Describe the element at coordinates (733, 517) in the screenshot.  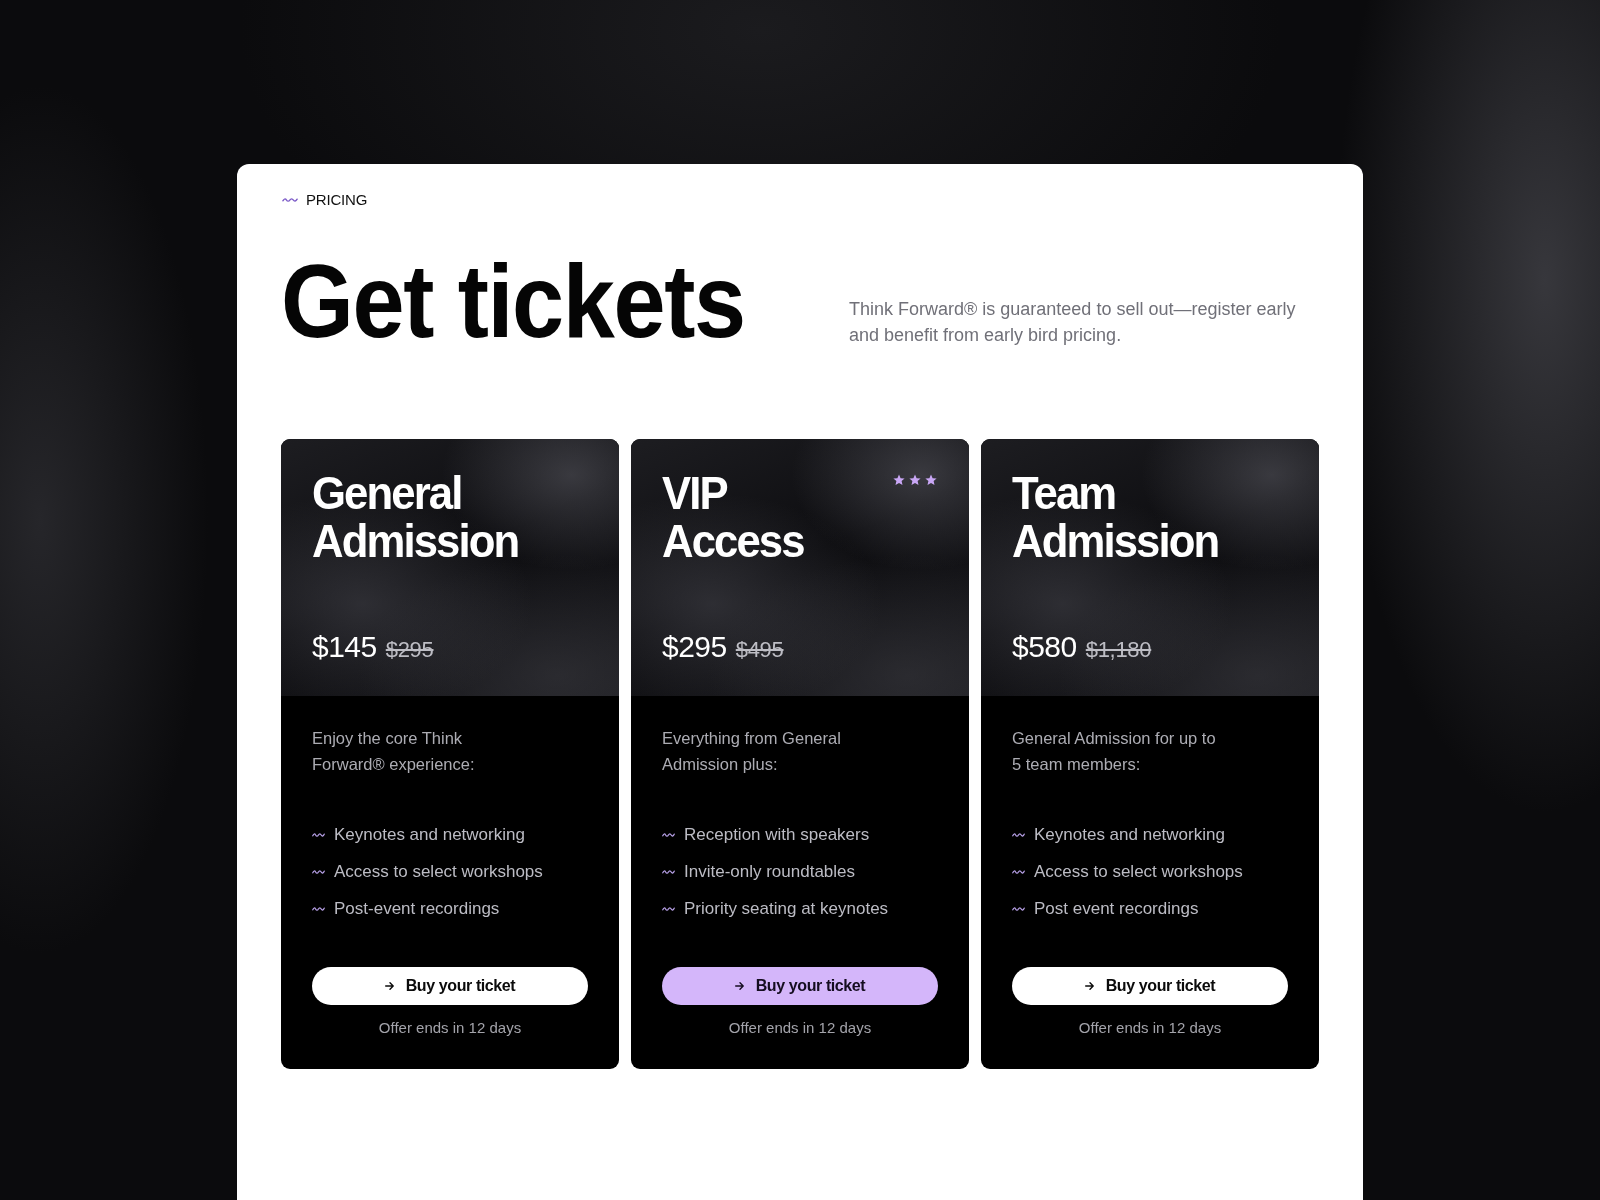
I see `plan-title: VIP Access` at that location.